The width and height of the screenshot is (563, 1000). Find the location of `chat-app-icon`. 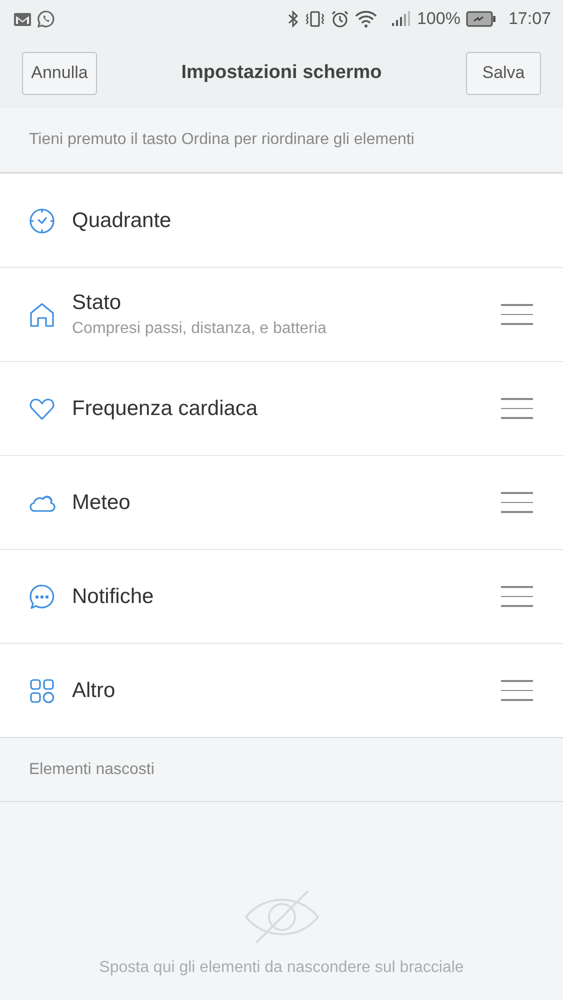

chat-app-icon is located at coordinates (46, 19).